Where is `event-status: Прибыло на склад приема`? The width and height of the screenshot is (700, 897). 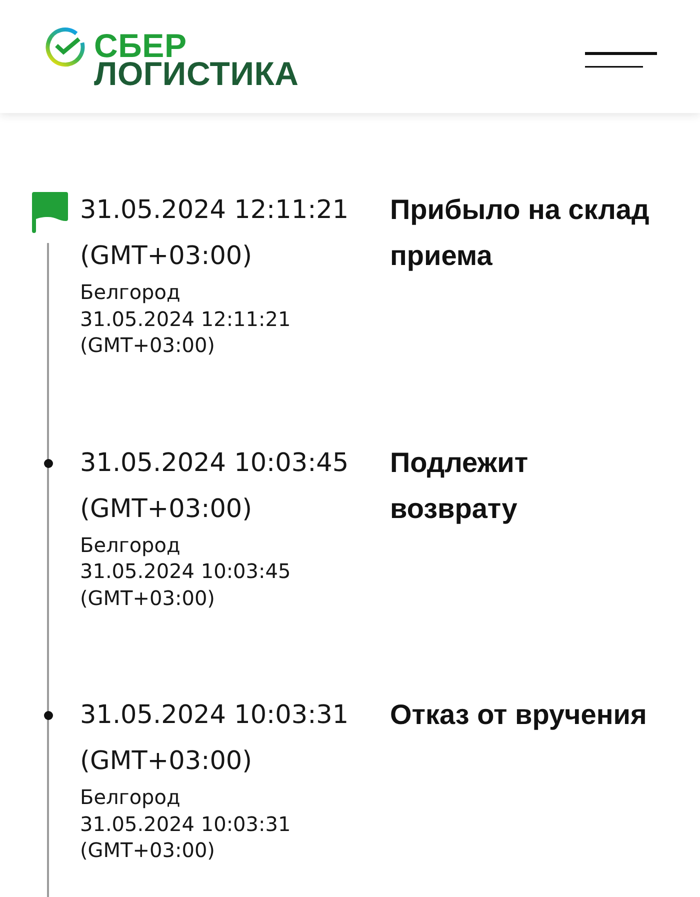 event-status: Прибыло на склад приема is located at coordinates (520, 233).